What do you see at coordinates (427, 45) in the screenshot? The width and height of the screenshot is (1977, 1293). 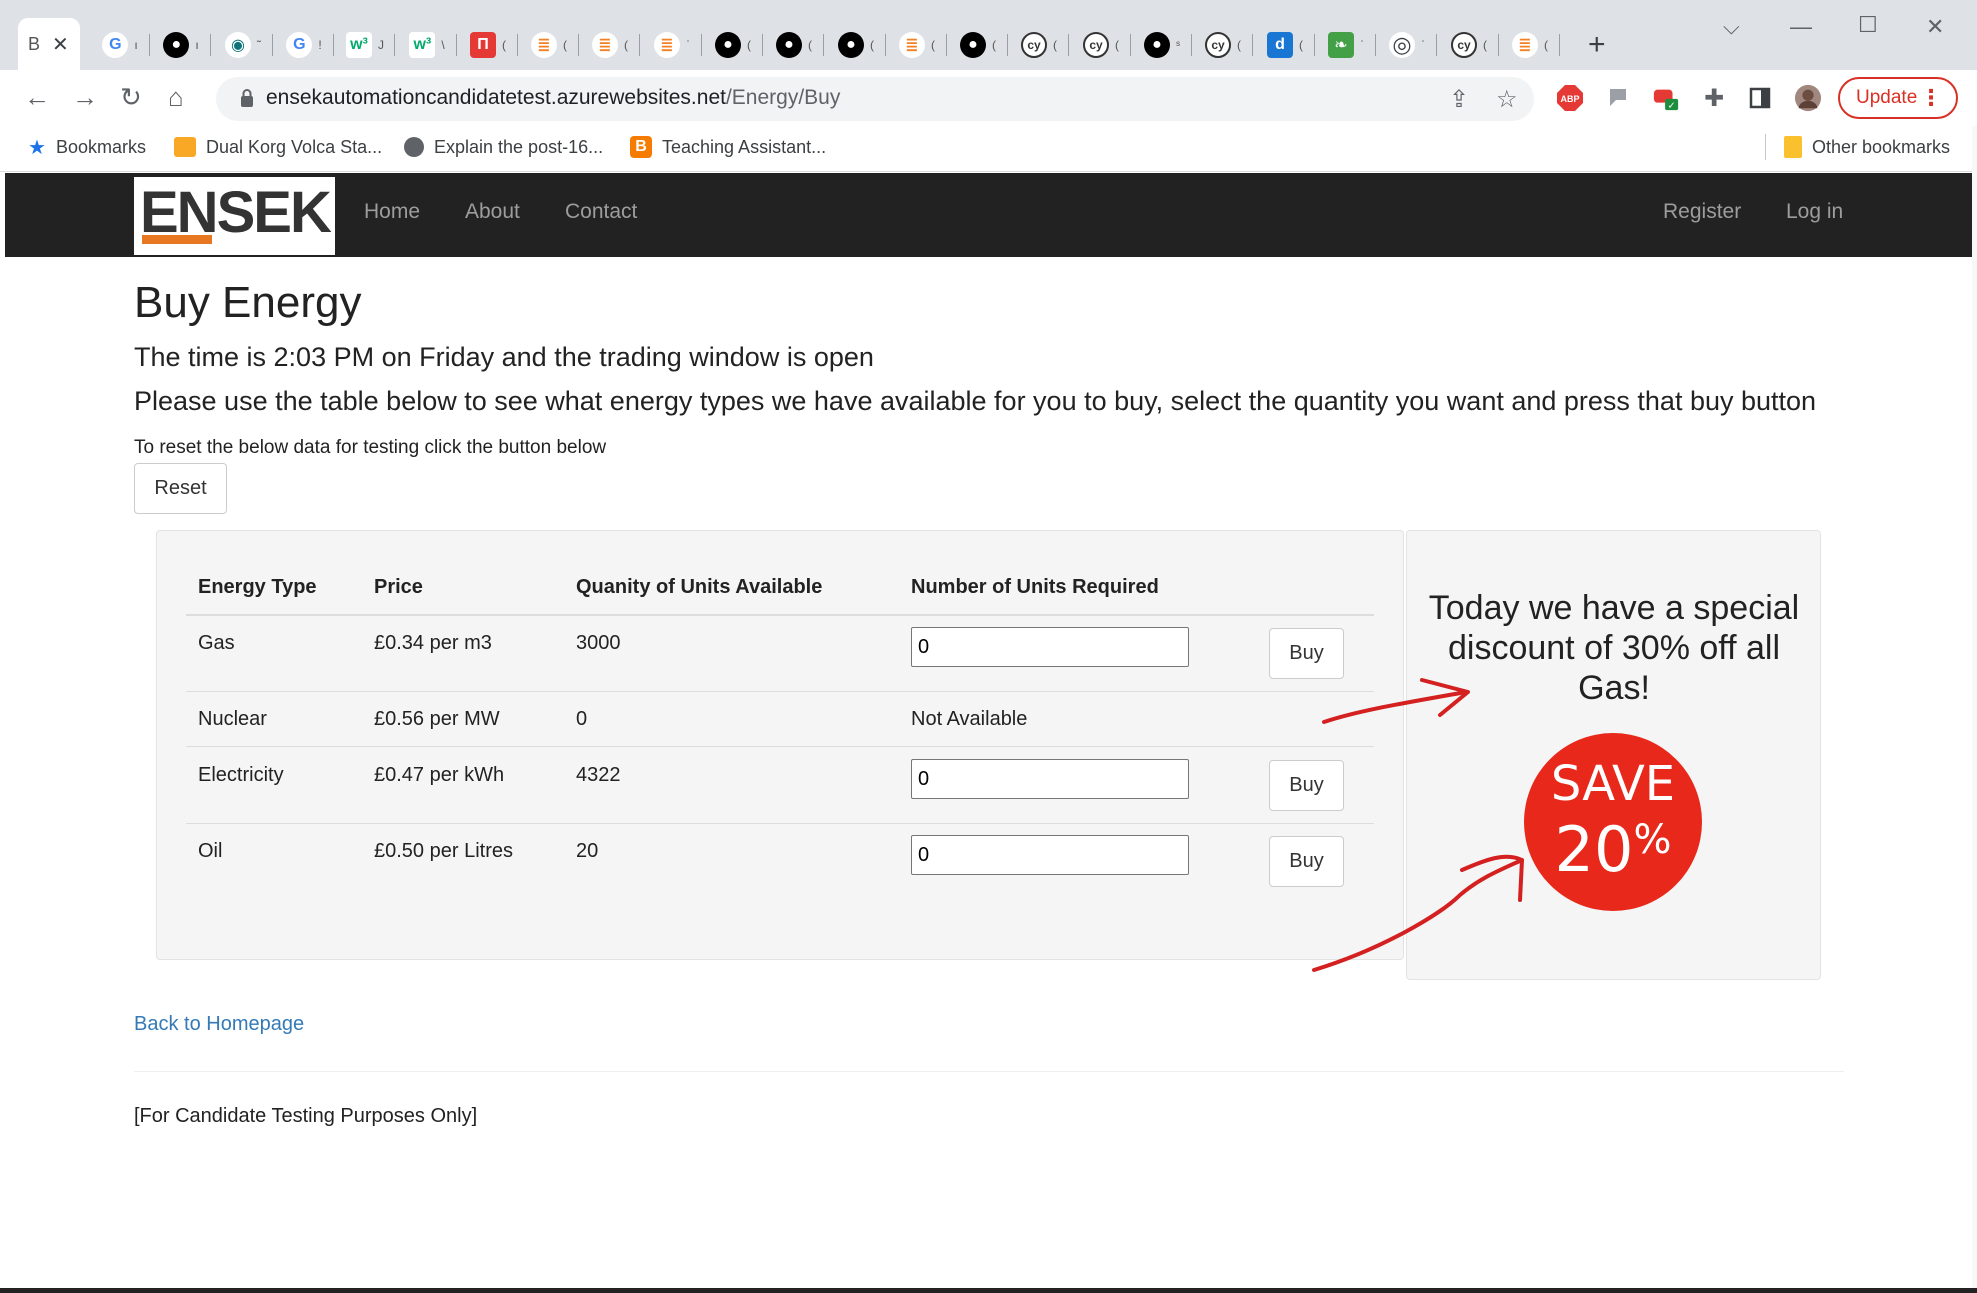 I see `browser-tab: w³ \` at bounding box center [427, 45].